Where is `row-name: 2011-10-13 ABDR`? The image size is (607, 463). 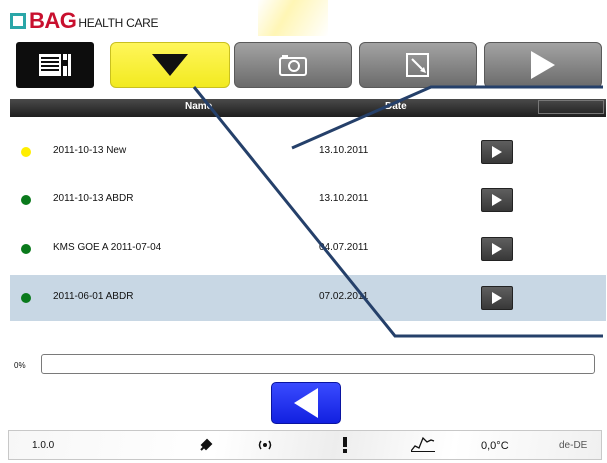 row-name: 2011-10-13 ABDR is located at coordinates (93, 198).